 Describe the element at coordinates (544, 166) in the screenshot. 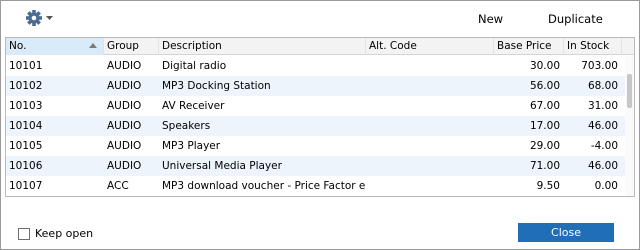

I see `cell-base-price: 71.00` at that location.